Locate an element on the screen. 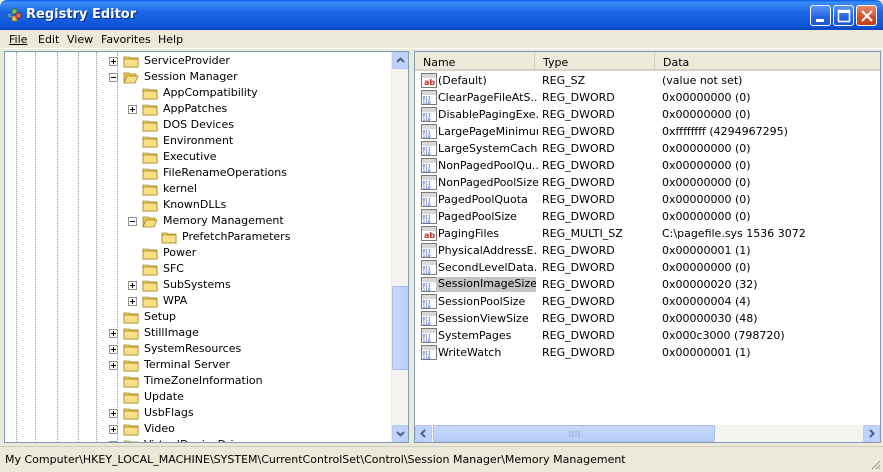  tree-item-label: VirtualDeviceDrivers is located at coordinates (200, 440).